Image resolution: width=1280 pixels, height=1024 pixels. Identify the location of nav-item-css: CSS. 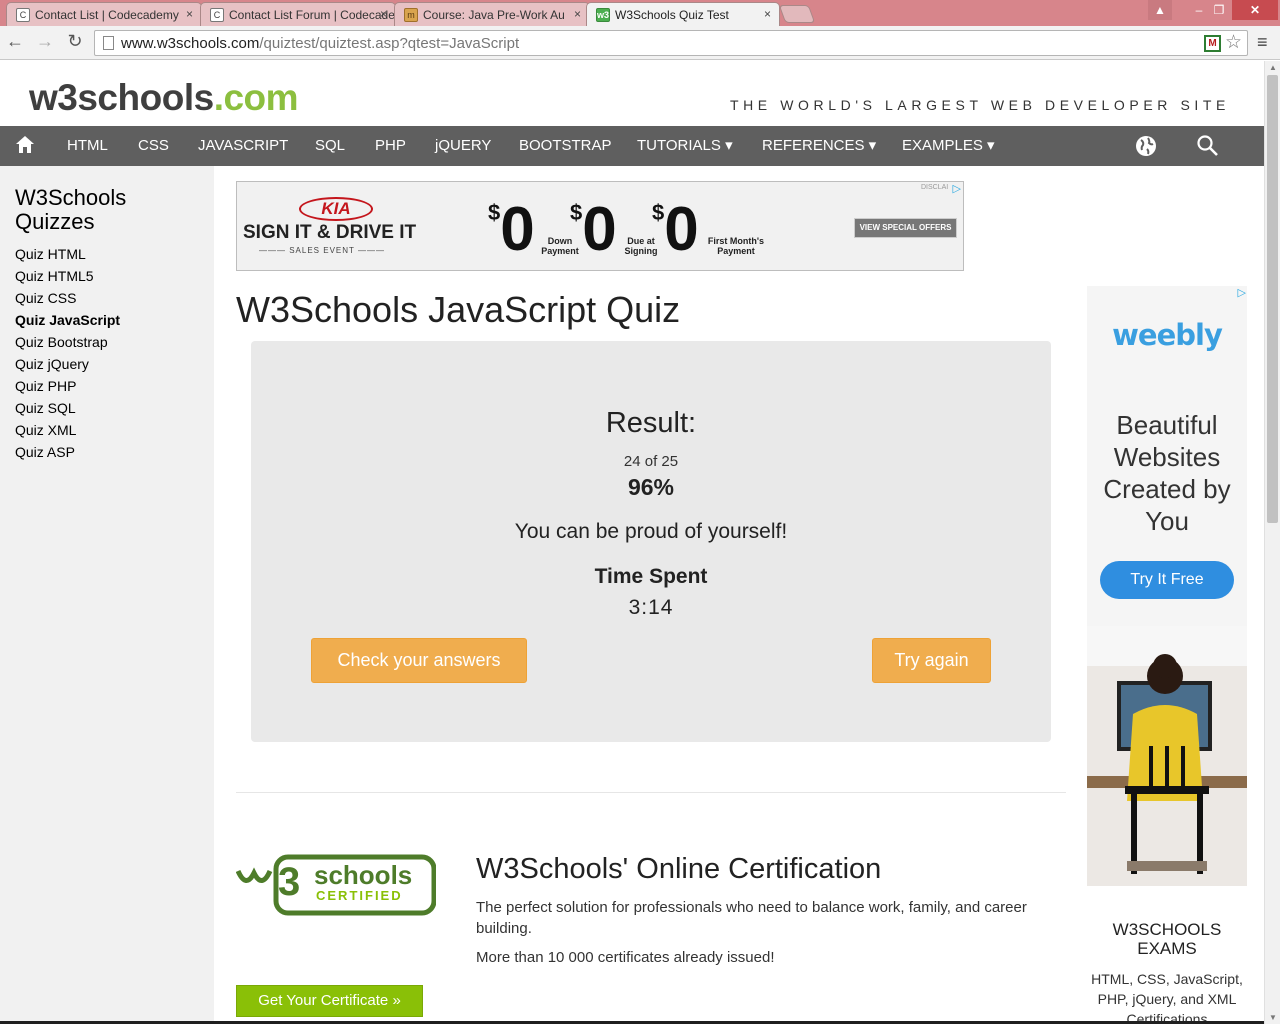
(153, 146).